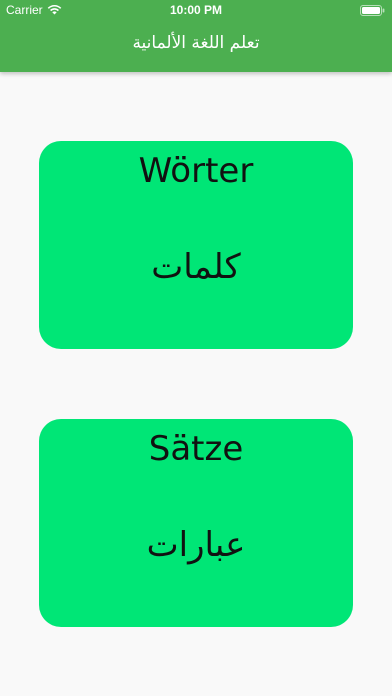 The height and width of the screenshot is (696, 392). Describe the element at coordinates (196, 267) in the screenshot. I see `words-arabic-label: كلمات` at that location.